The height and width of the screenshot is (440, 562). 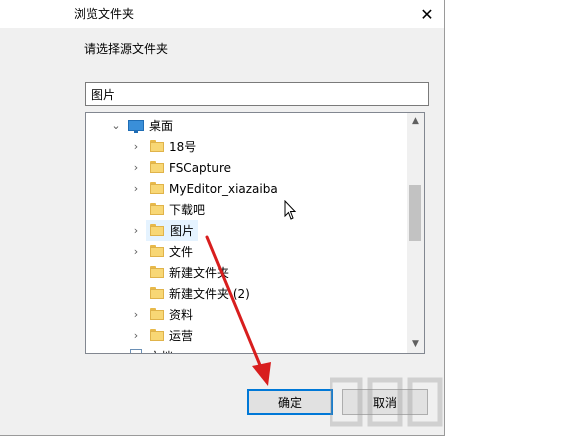 What do you see at coordinates (104, 14) in the screenshot?
I see `dialog-title: 浏览文件夹` at bounding box center [104, 14].